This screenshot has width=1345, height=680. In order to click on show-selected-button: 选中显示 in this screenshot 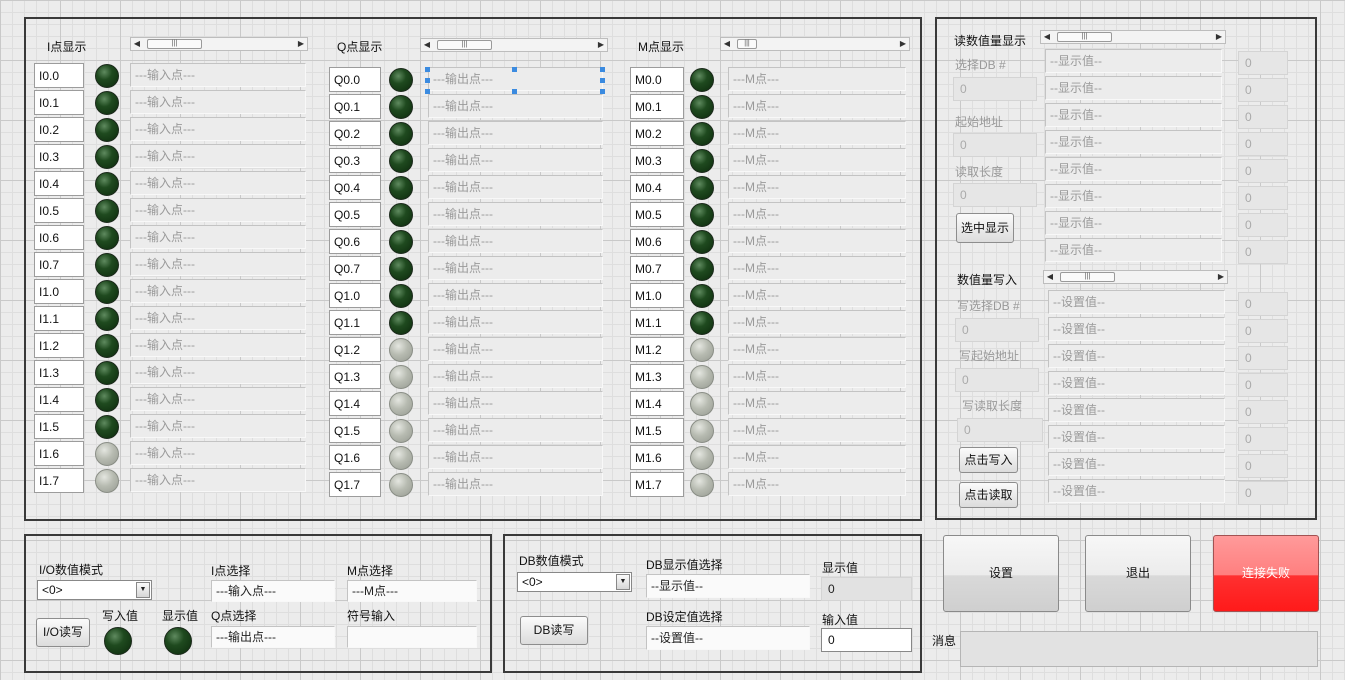, I will do `click(985, 228)`.